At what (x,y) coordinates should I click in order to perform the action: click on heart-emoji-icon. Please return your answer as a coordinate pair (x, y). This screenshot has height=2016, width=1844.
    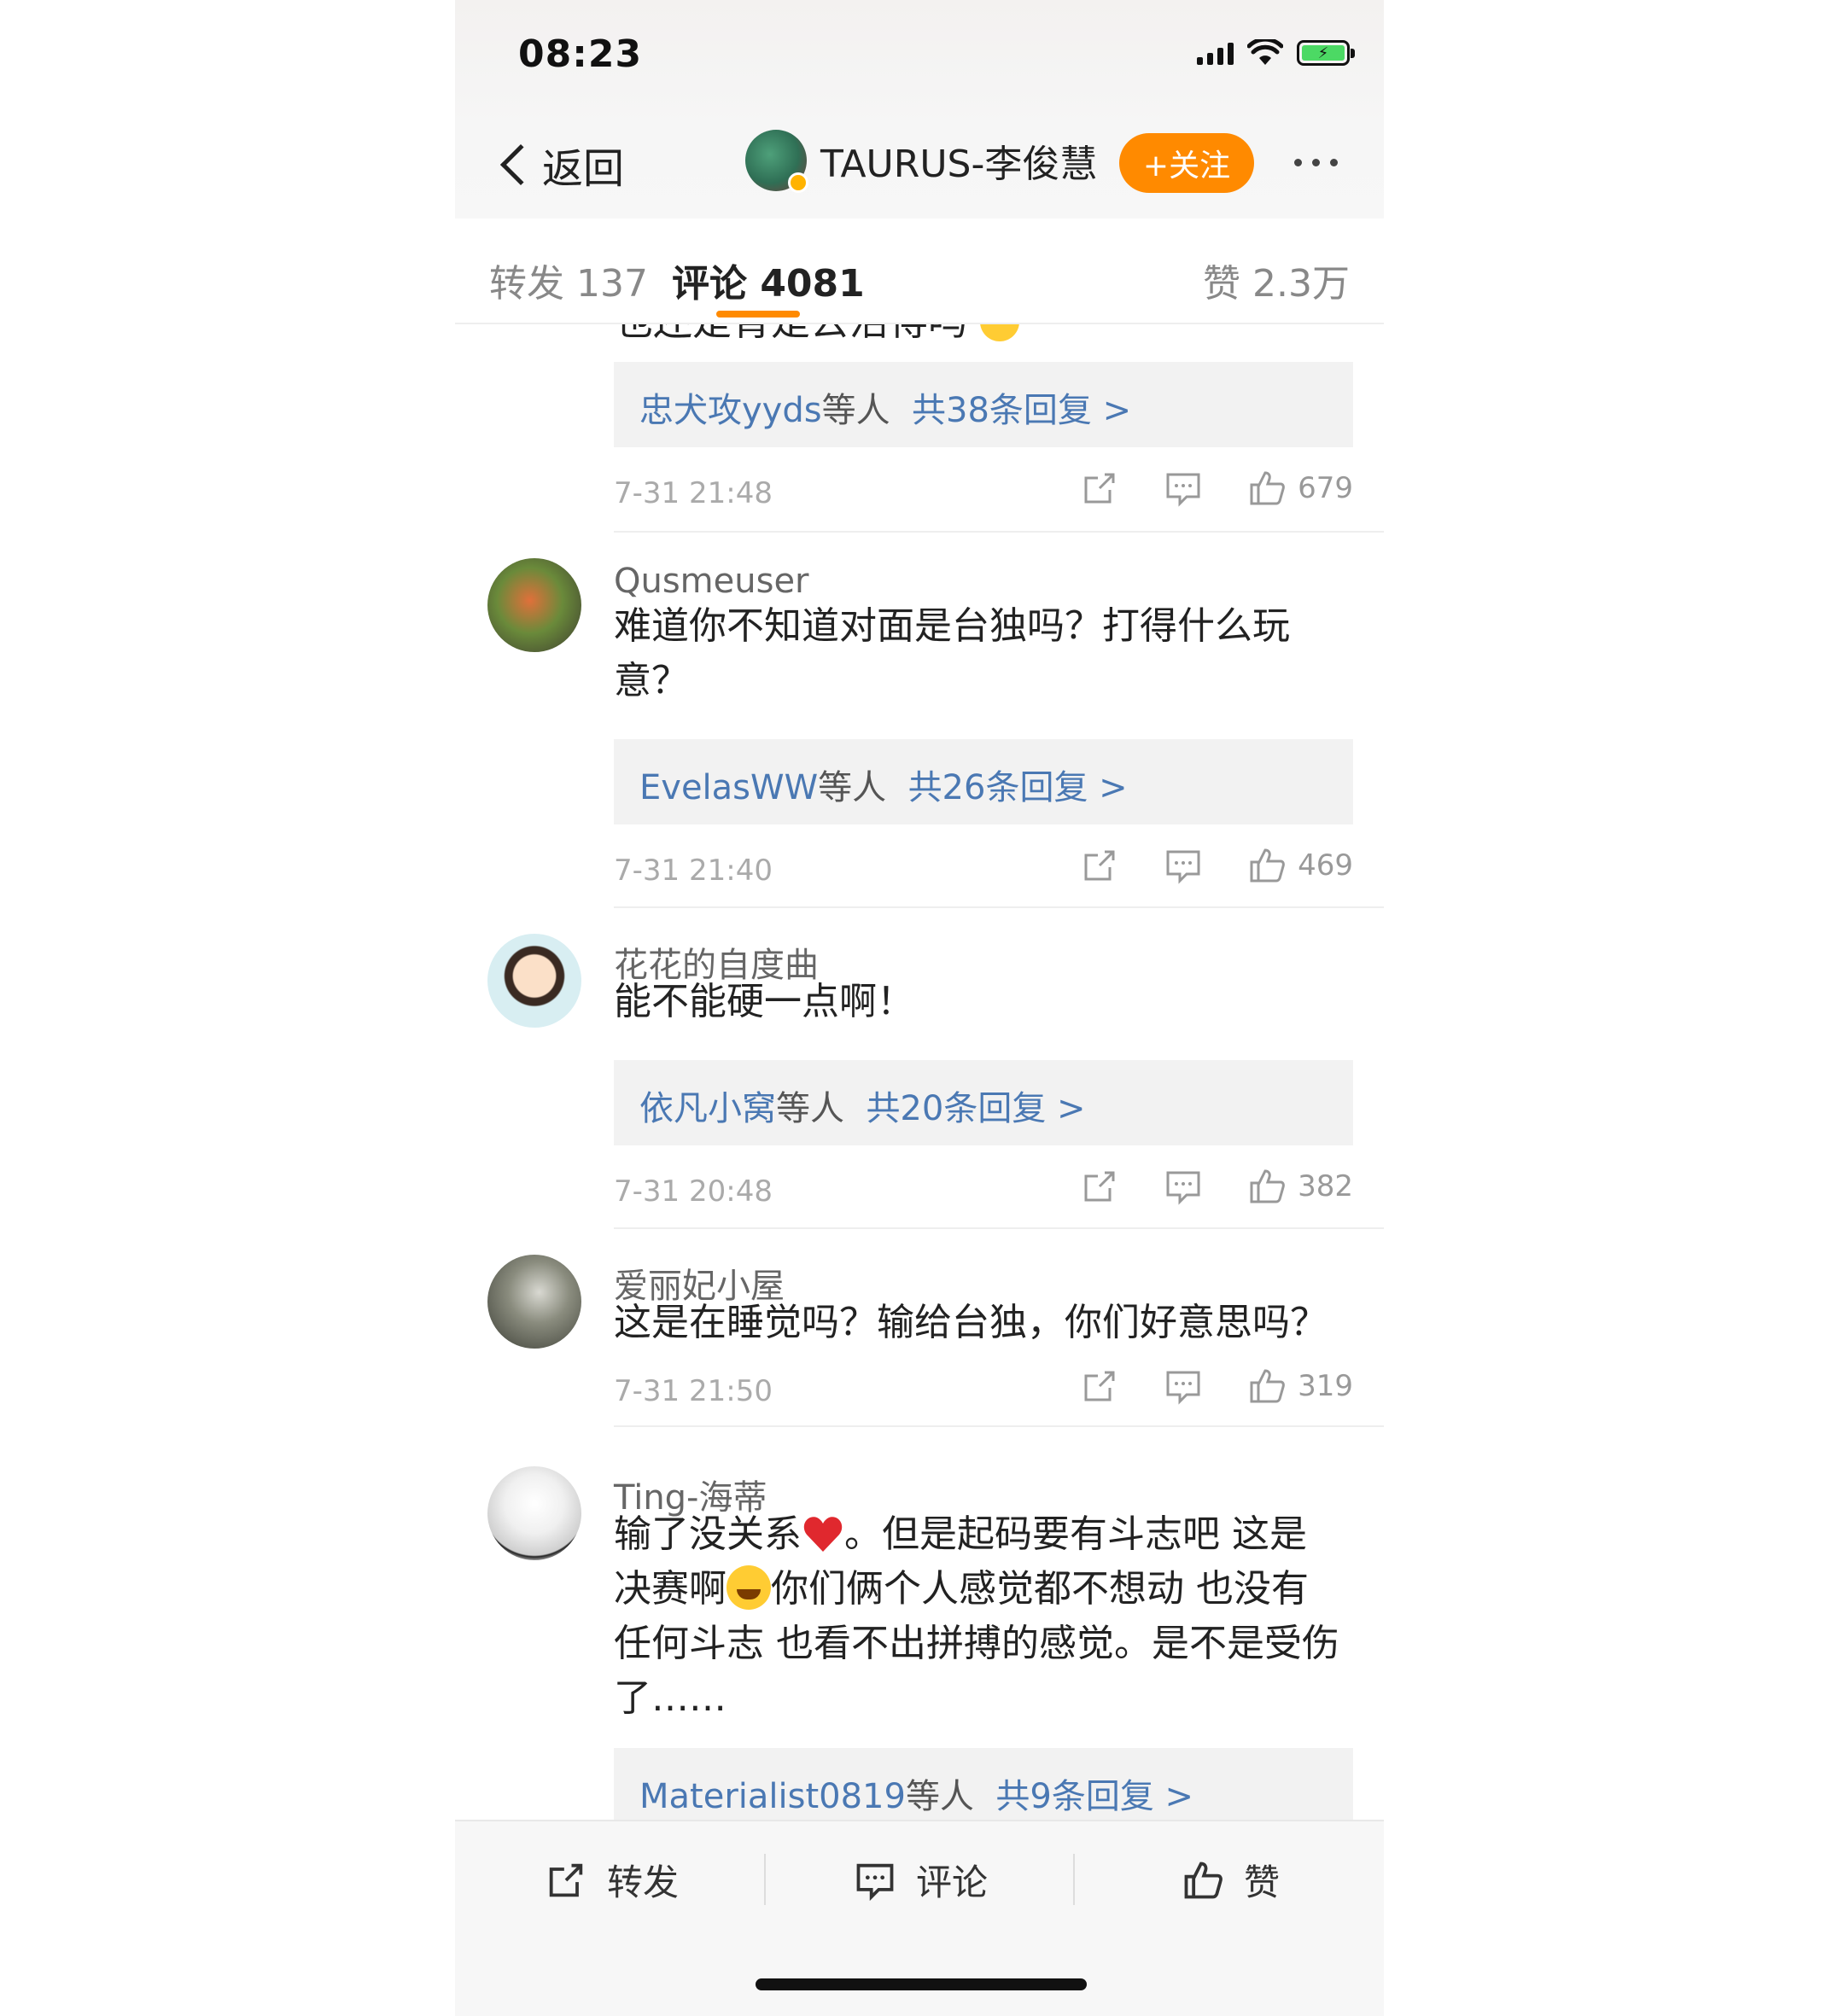
    Looking at the image, I should click on (823, 1535).